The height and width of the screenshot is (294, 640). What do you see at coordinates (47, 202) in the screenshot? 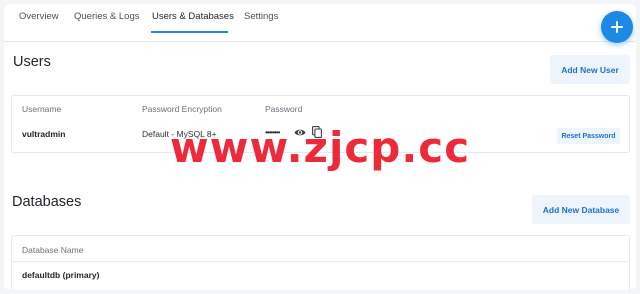
I see `databases-section-title: Databases` at bounding box center [47, 202].